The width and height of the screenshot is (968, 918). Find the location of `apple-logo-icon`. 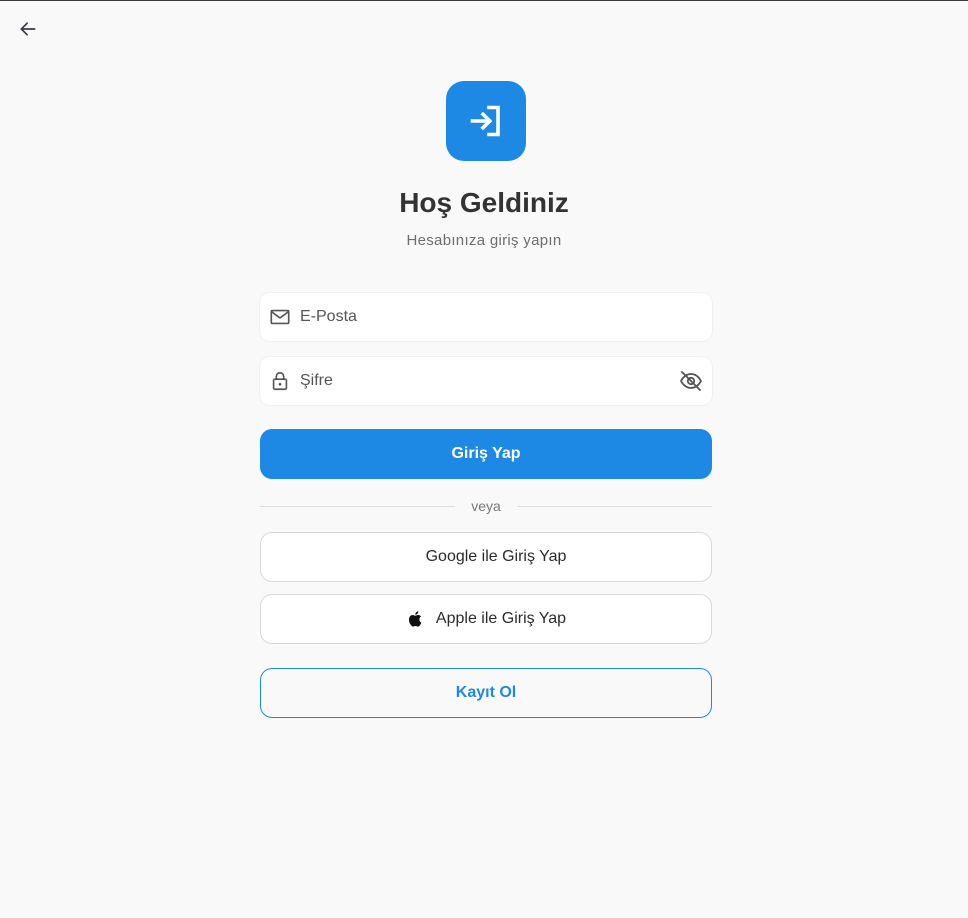

apple-logo-icon is located at coordinates (416, 619).